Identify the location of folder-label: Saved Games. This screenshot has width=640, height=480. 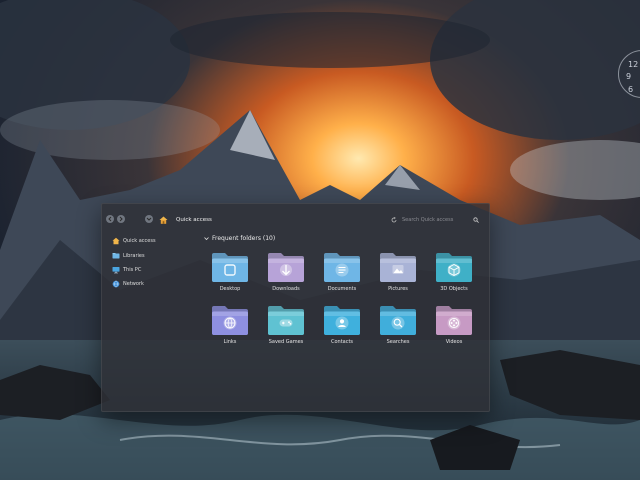
(286, 342).